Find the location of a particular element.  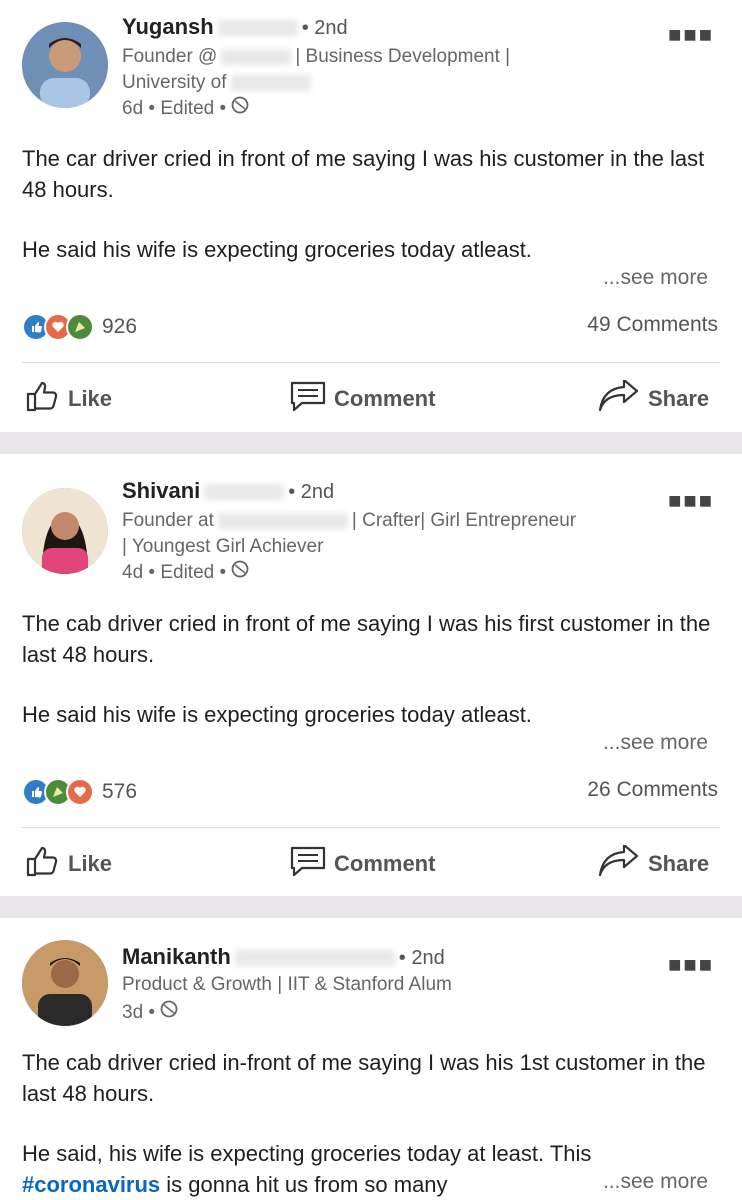

post-time: 3d • is located at coordinates (150, 1013).